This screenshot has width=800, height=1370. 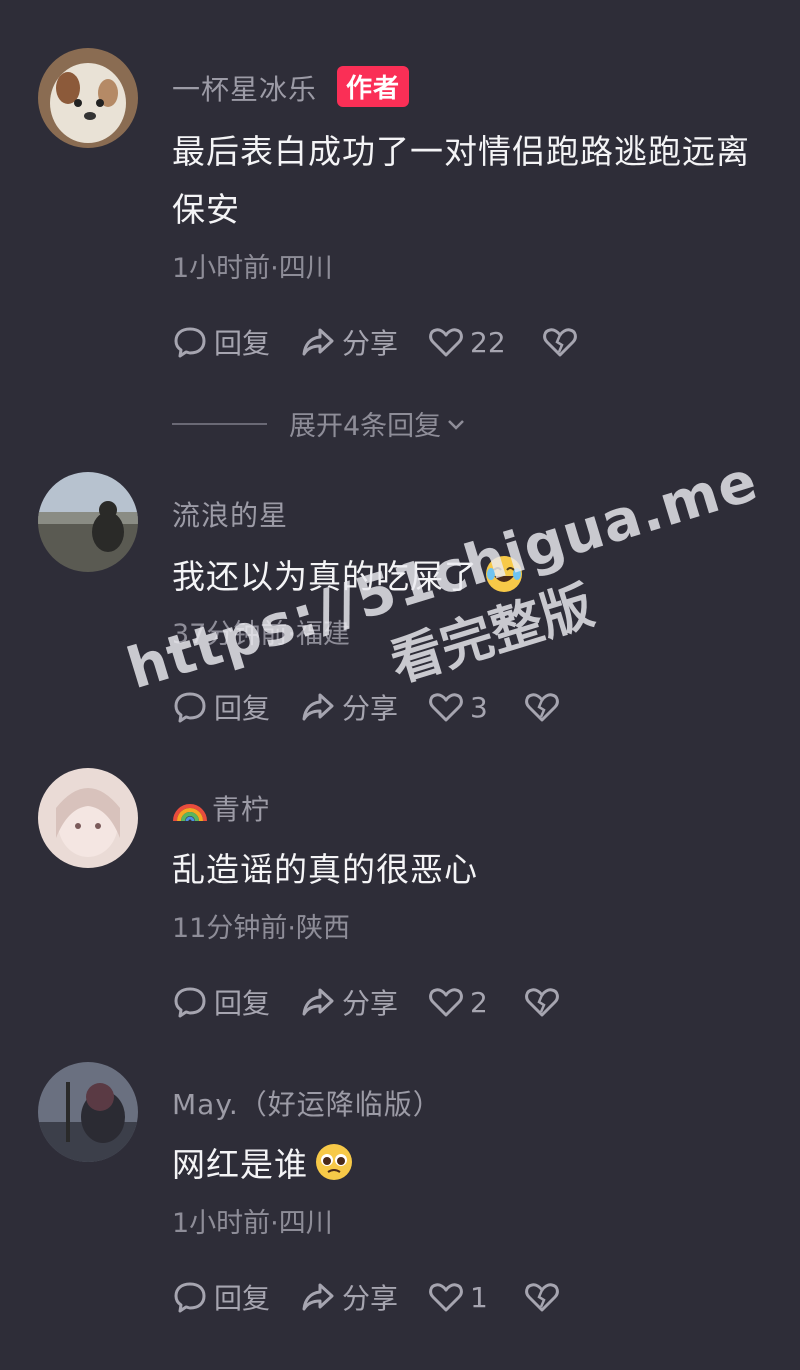 I want to click on author-badge: 作者, so click(x=373, y=86).